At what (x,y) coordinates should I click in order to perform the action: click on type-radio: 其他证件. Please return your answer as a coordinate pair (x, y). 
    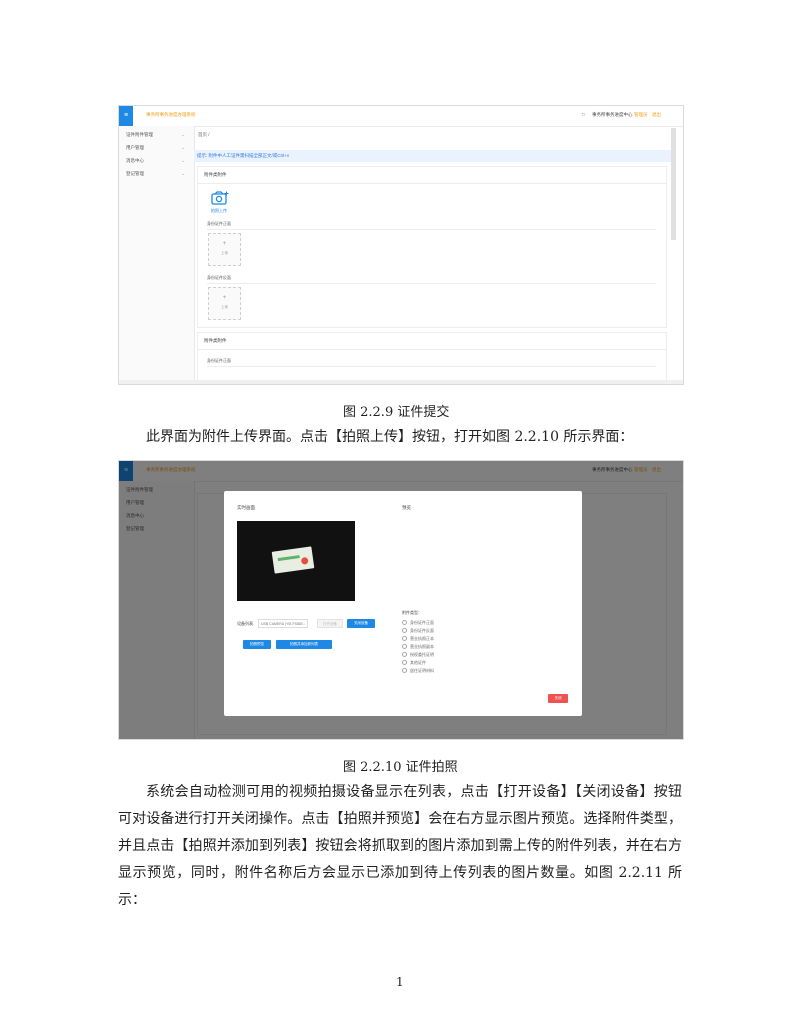
    Looking at the image, I should click on (414, 663).